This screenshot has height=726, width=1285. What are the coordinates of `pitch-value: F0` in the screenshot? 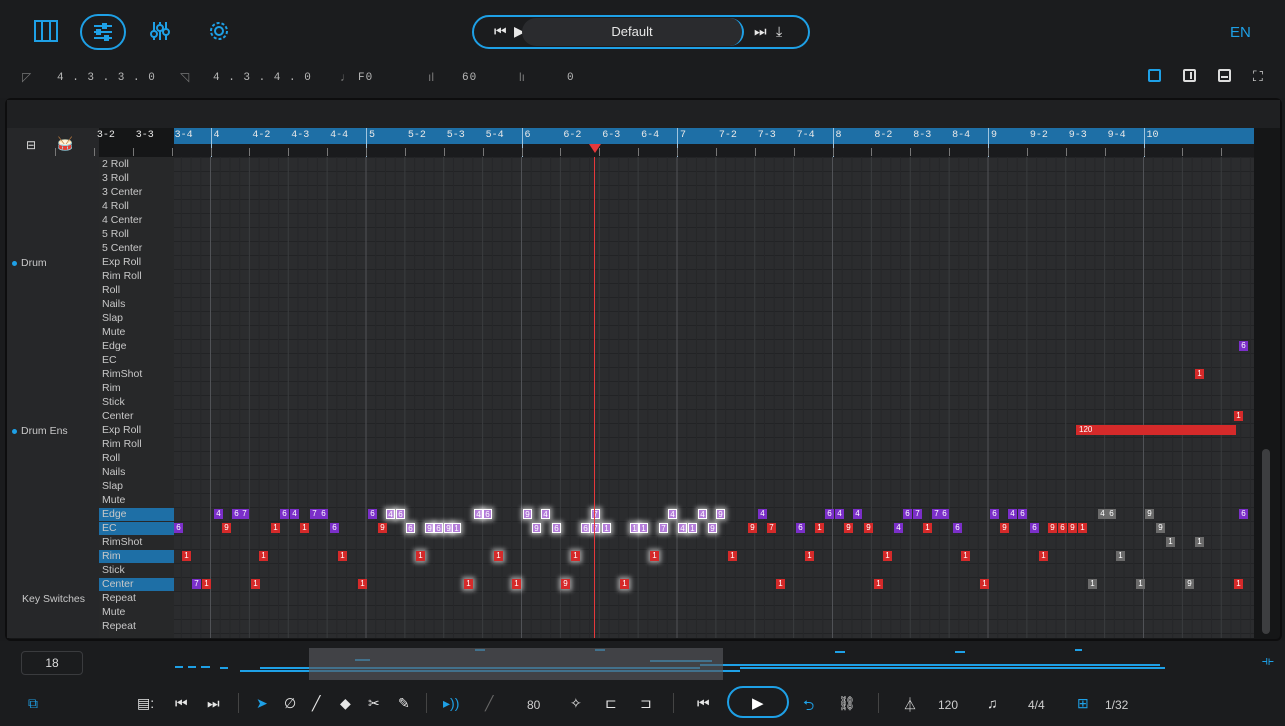 It's located at (365, 78).